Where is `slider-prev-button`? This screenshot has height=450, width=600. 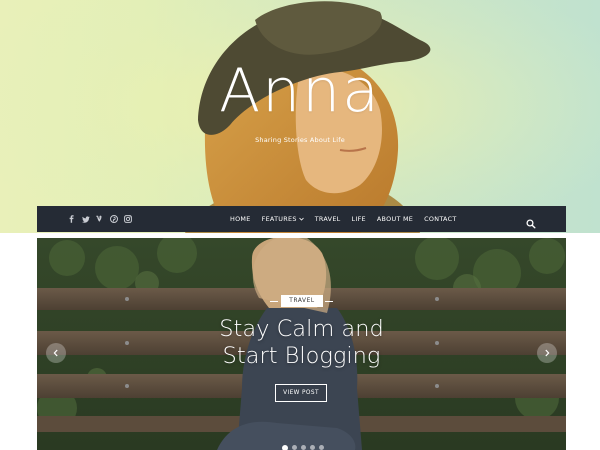 slider-prev-button is located at coordinates (56, 353).